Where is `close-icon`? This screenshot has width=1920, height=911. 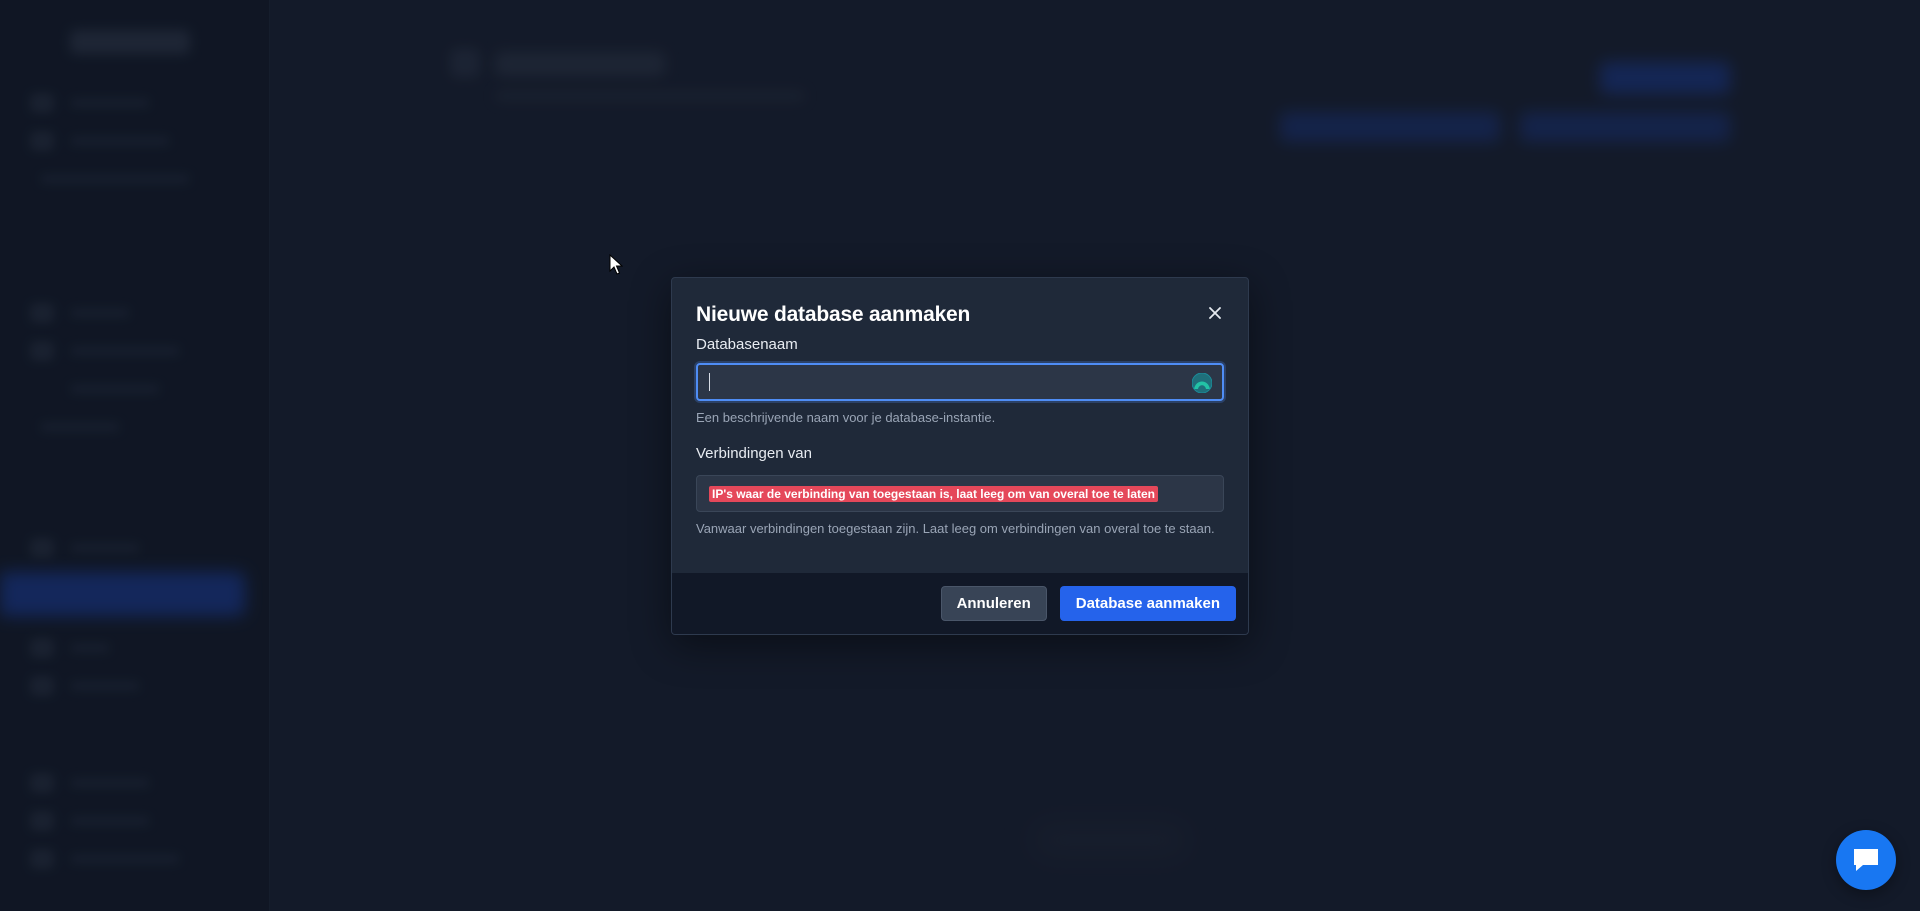
close-icon is located at coordinates (1215, 313).